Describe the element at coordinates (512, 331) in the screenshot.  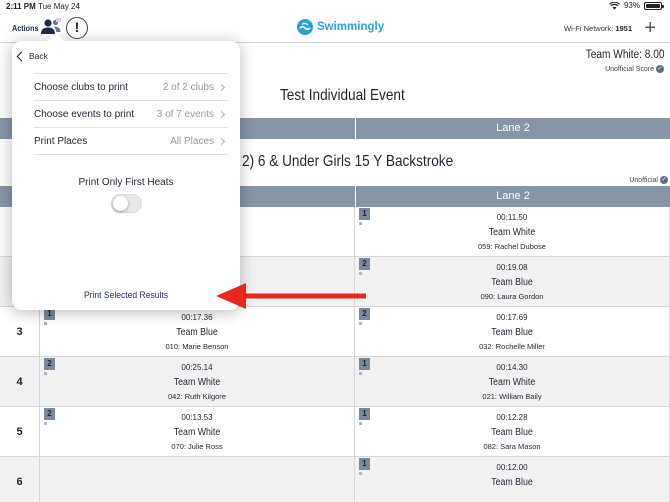
I see `result-cell: 2 00:17.69 Team Blue 032: Rochelle Miller` at that location.